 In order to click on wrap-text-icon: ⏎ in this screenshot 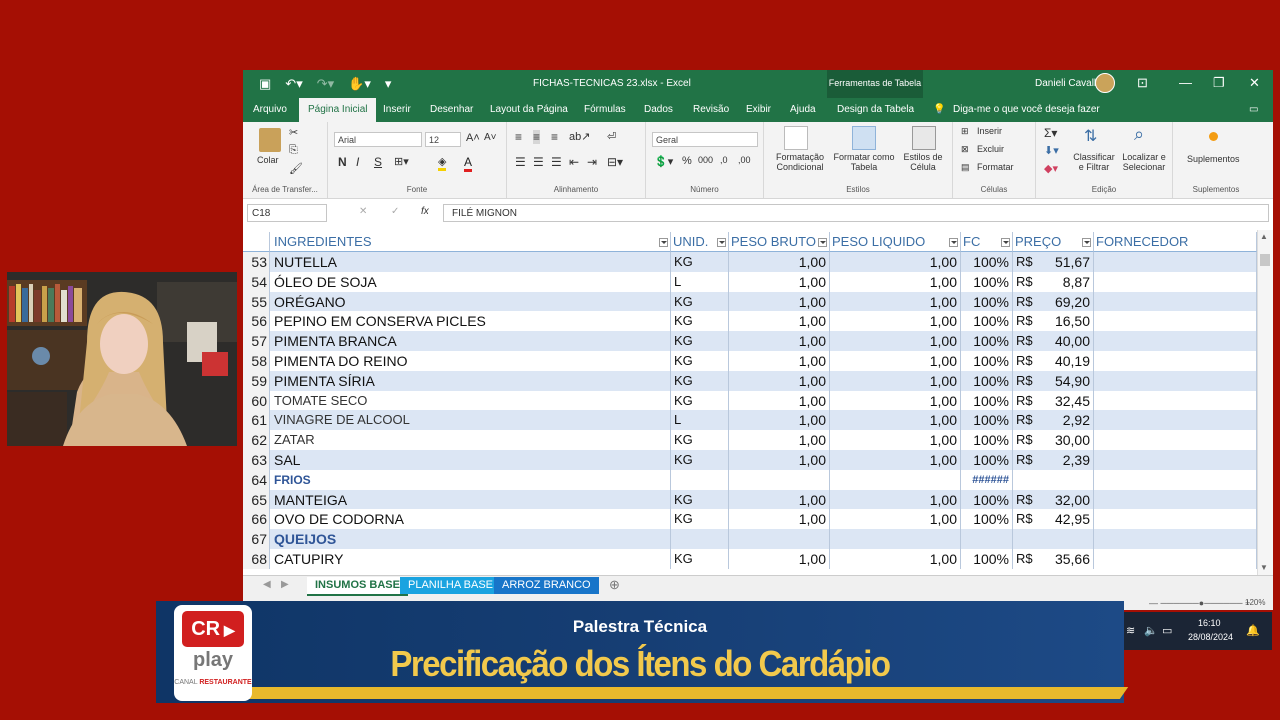, I will do `click(611, 136)`.